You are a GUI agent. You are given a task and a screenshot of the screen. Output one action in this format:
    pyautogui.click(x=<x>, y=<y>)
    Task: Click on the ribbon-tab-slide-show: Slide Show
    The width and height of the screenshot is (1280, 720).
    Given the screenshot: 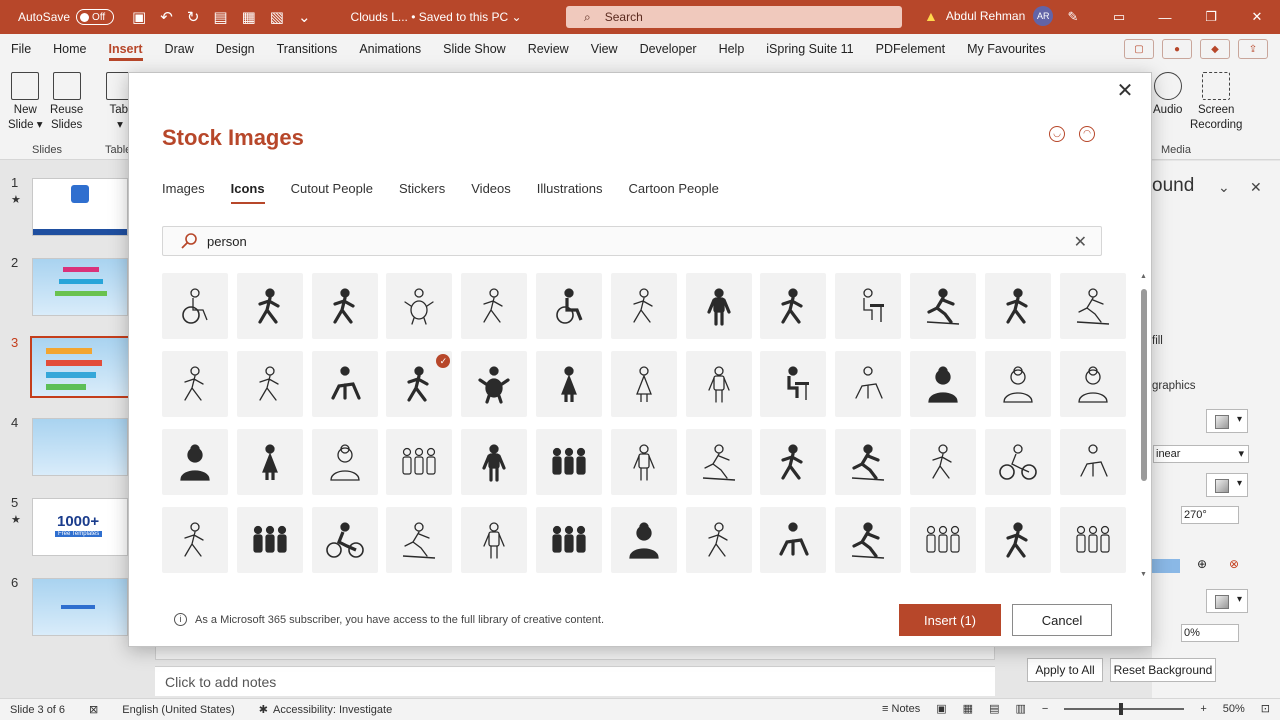 What is the action you would take?
    pyautogui.click(x=474, y=49)
    